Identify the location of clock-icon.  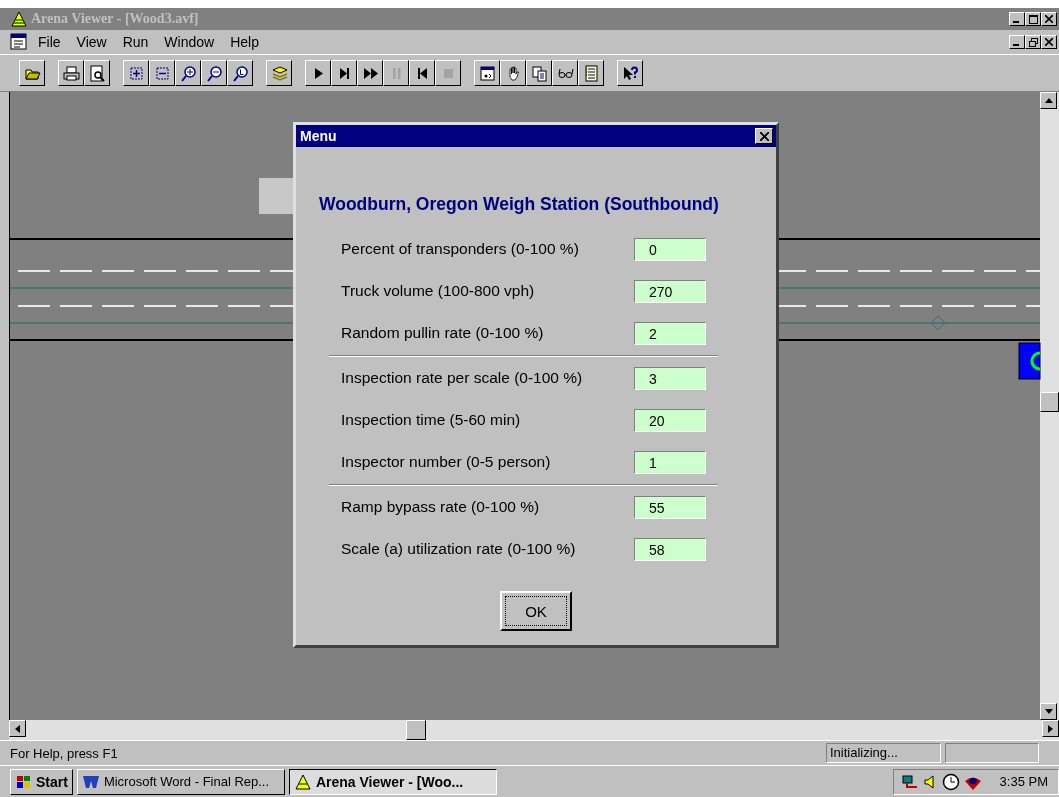
(950, 781).